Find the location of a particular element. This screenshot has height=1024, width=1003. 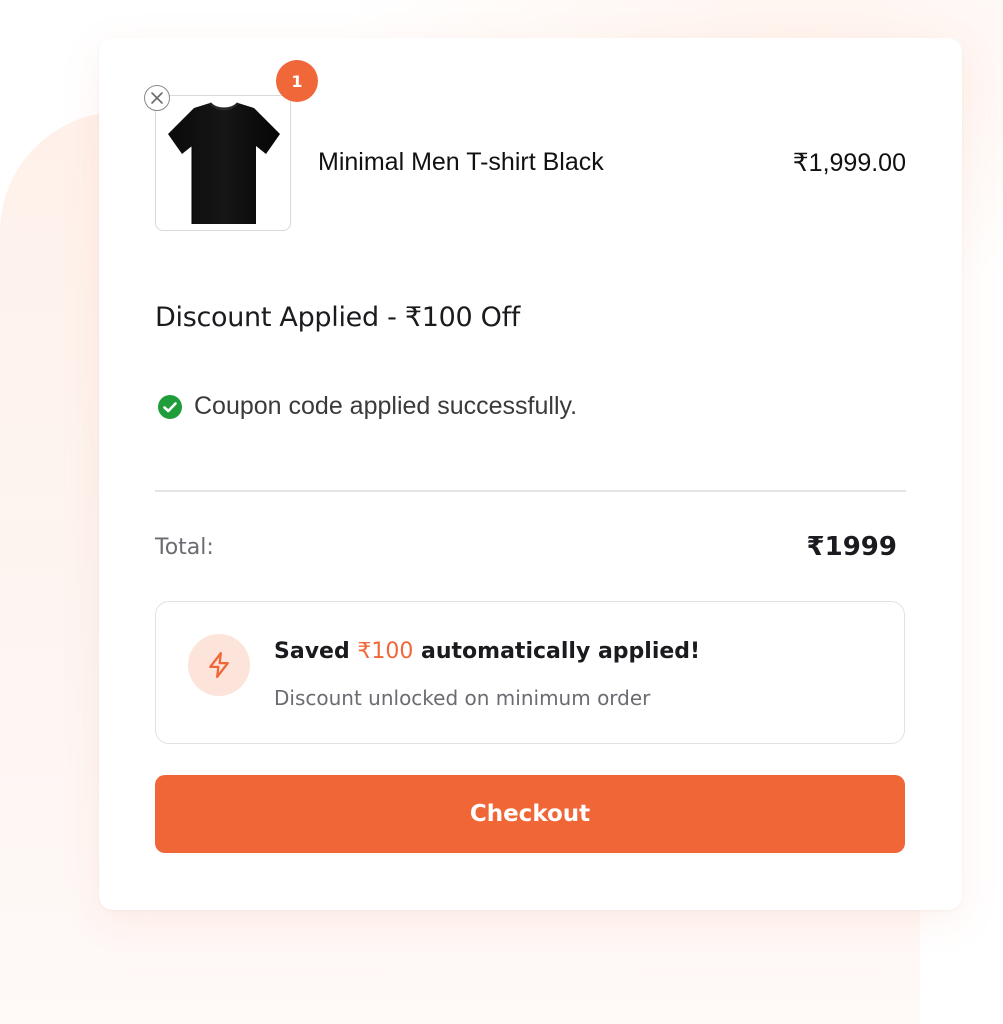

savings-amount: ₹100 is located at coordinates (385, 651).